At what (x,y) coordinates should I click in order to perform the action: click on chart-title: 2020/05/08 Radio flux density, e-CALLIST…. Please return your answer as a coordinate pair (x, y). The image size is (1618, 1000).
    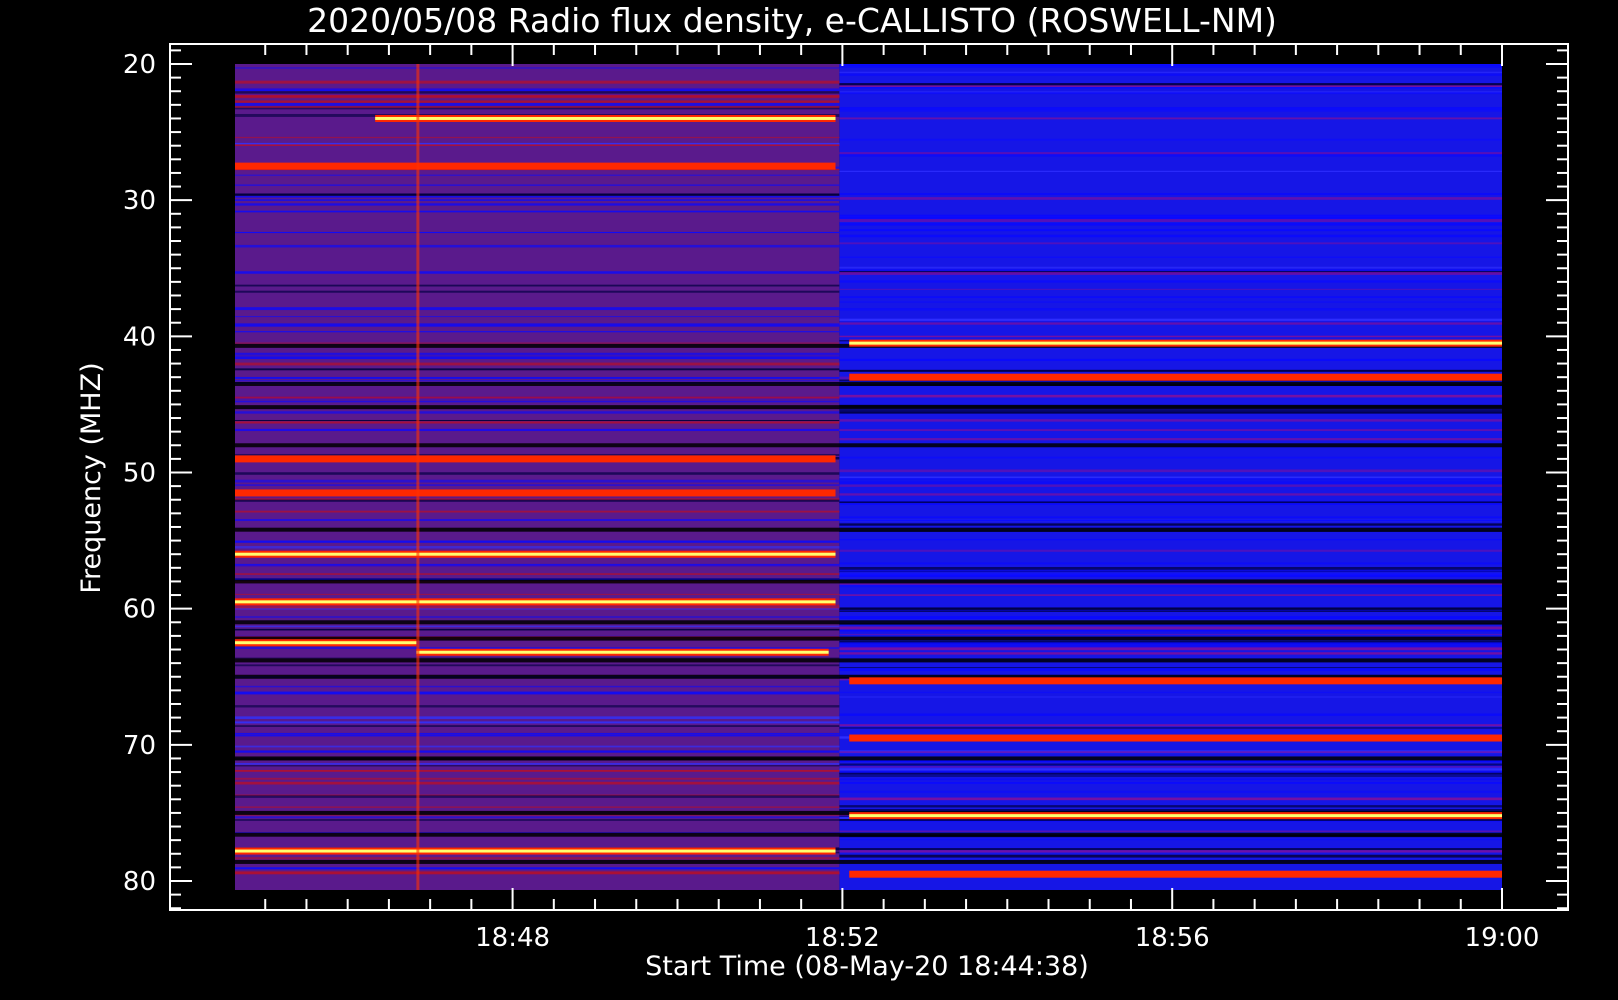
    Looking at the image, I should click on (792, 20).